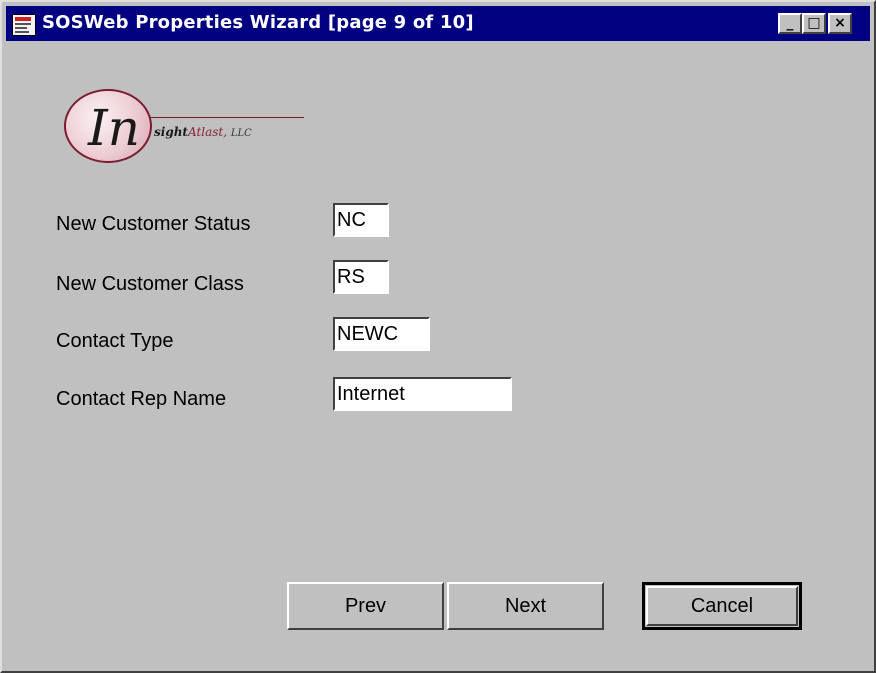  Describe the element at coordinates (361, 277) in the screenshot. I see `new-customer-class-field` at that location.